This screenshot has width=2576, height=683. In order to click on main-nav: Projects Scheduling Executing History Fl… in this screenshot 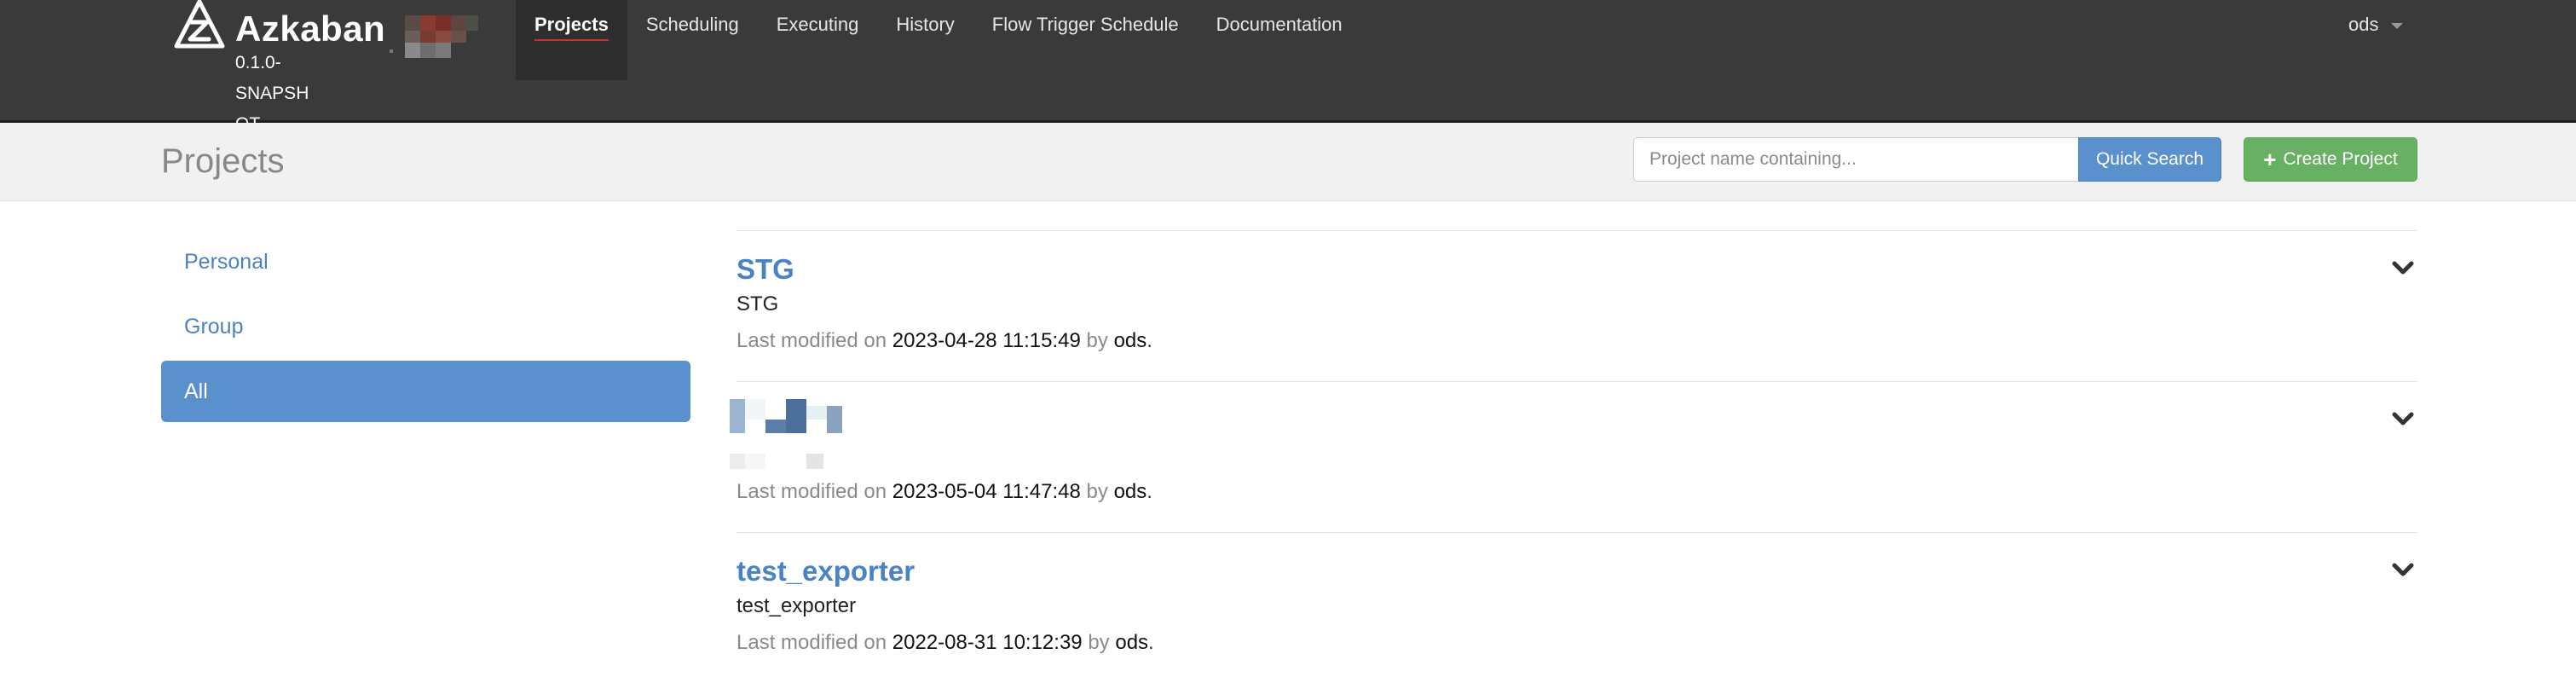, I will do `click(938, 40)`.